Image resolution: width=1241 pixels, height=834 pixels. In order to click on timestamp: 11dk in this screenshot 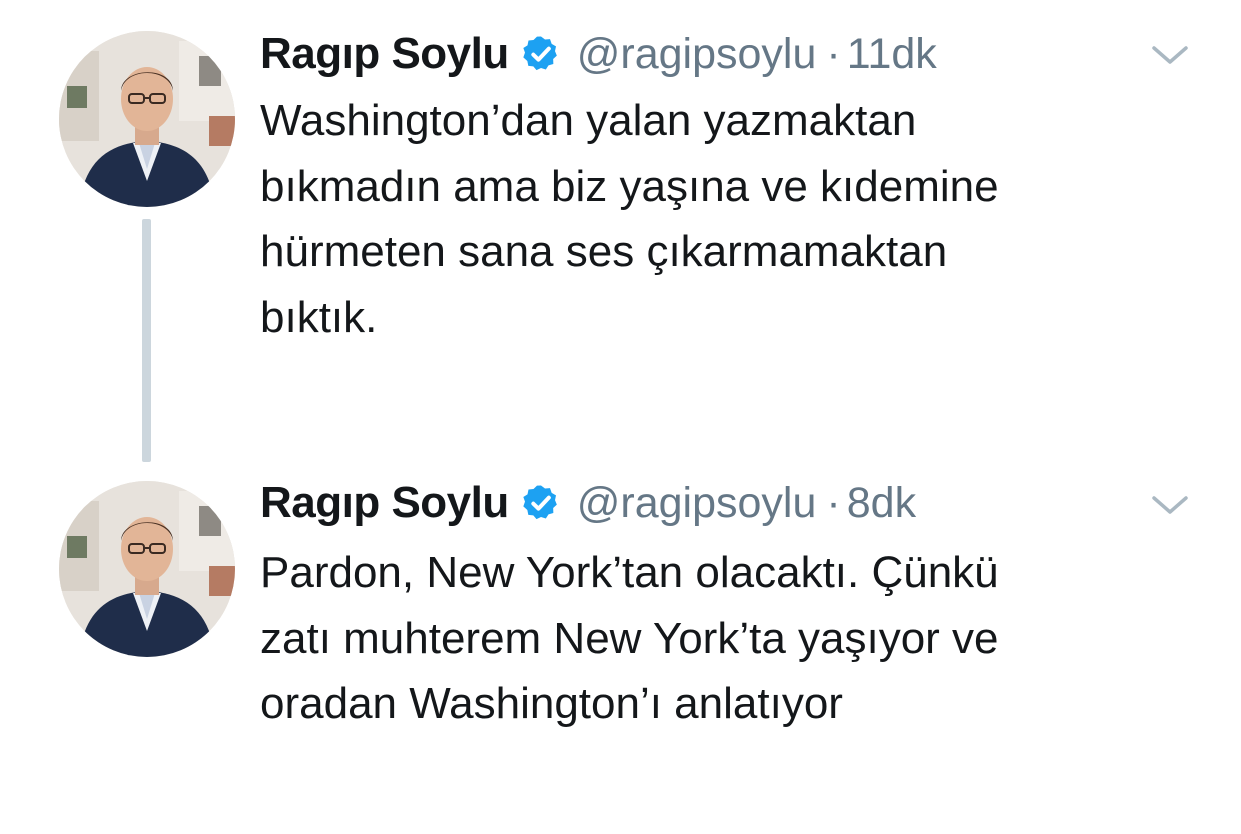, I will do `click(892, 54)`.